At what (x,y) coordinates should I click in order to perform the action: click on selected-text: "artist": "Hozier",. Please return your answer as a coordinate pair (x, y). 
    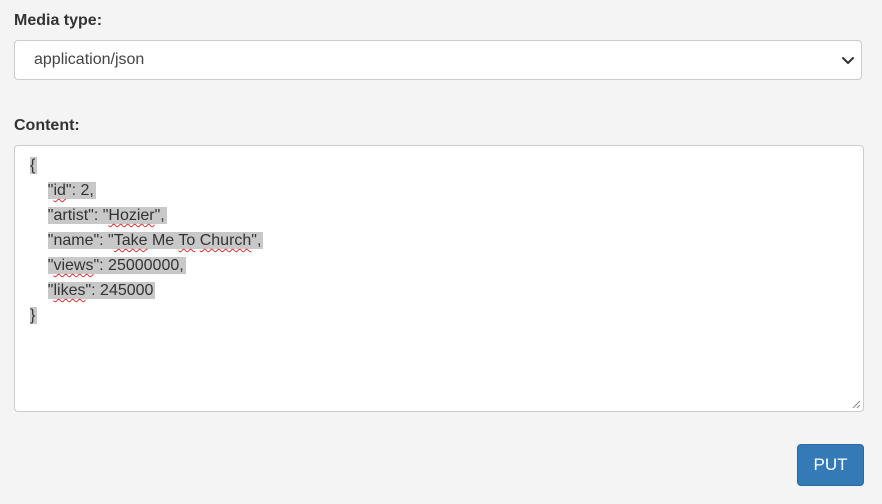
    Looking at the image, I should click on (107, 215).